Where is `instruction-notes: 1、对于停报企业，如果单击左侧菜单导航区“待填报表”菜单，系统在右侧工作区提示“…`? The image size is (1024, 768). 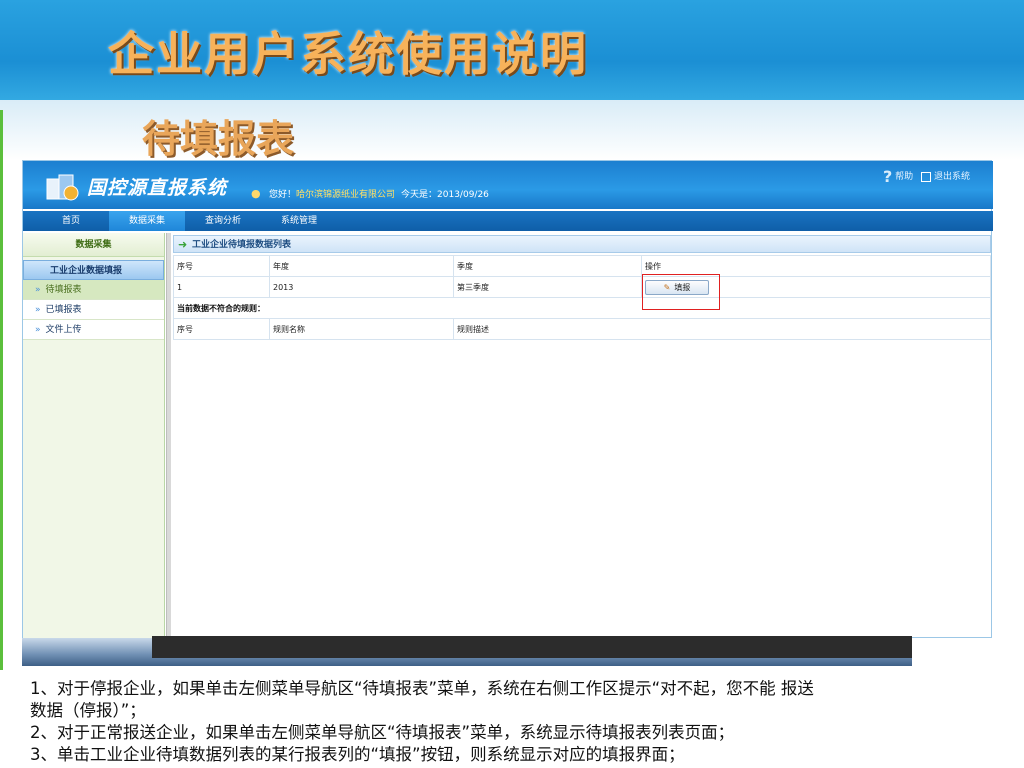
instruction-notes: 1、对于停报企业，如果单击左侧菜单导航区“待填报表”菜单，系统在右侧工作区提示“… is located at coordinates (510, 722).